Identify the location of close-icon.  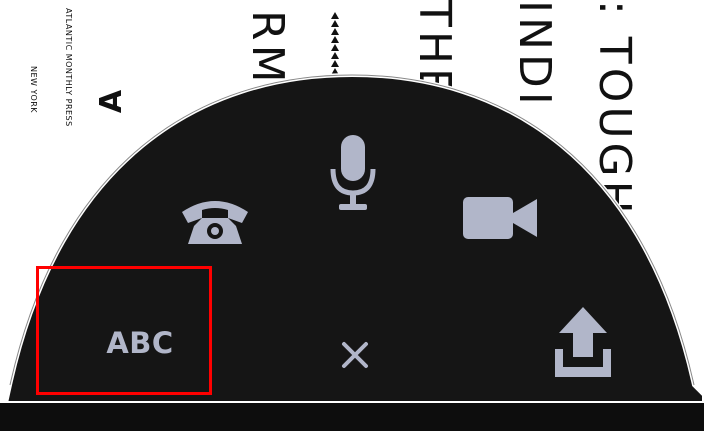
(355, 355).